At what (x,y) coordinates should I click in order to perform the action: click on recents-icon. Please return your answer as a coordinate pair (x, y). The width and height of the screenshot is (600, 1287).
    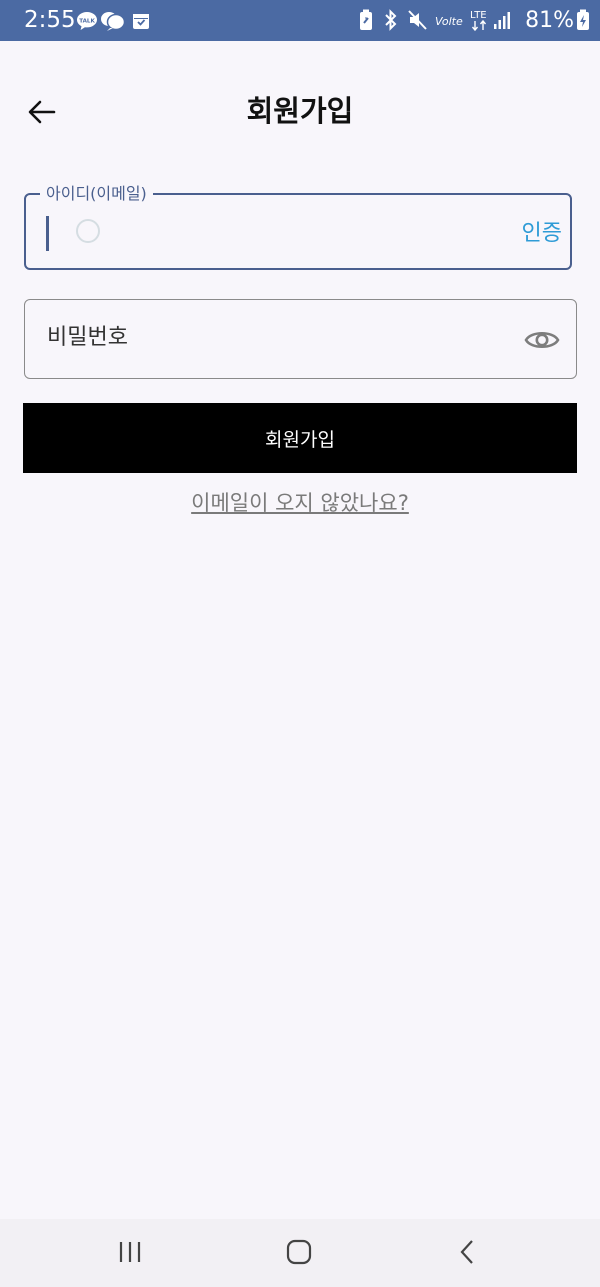
    Looking at the image, I should click on (130, 1252).